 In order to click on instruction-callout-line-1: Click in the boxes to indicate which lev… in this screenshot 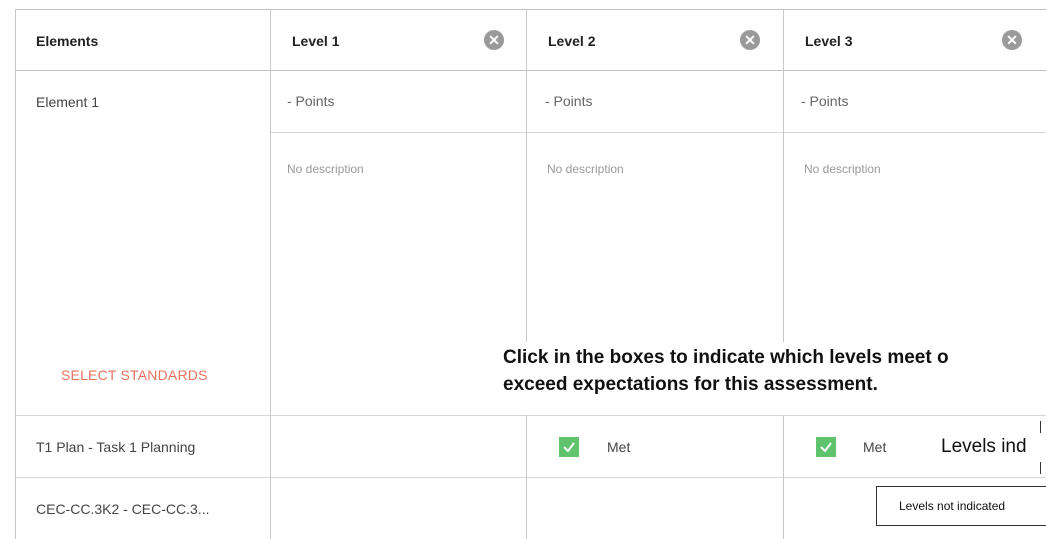, I will do `click(726, 357)`.